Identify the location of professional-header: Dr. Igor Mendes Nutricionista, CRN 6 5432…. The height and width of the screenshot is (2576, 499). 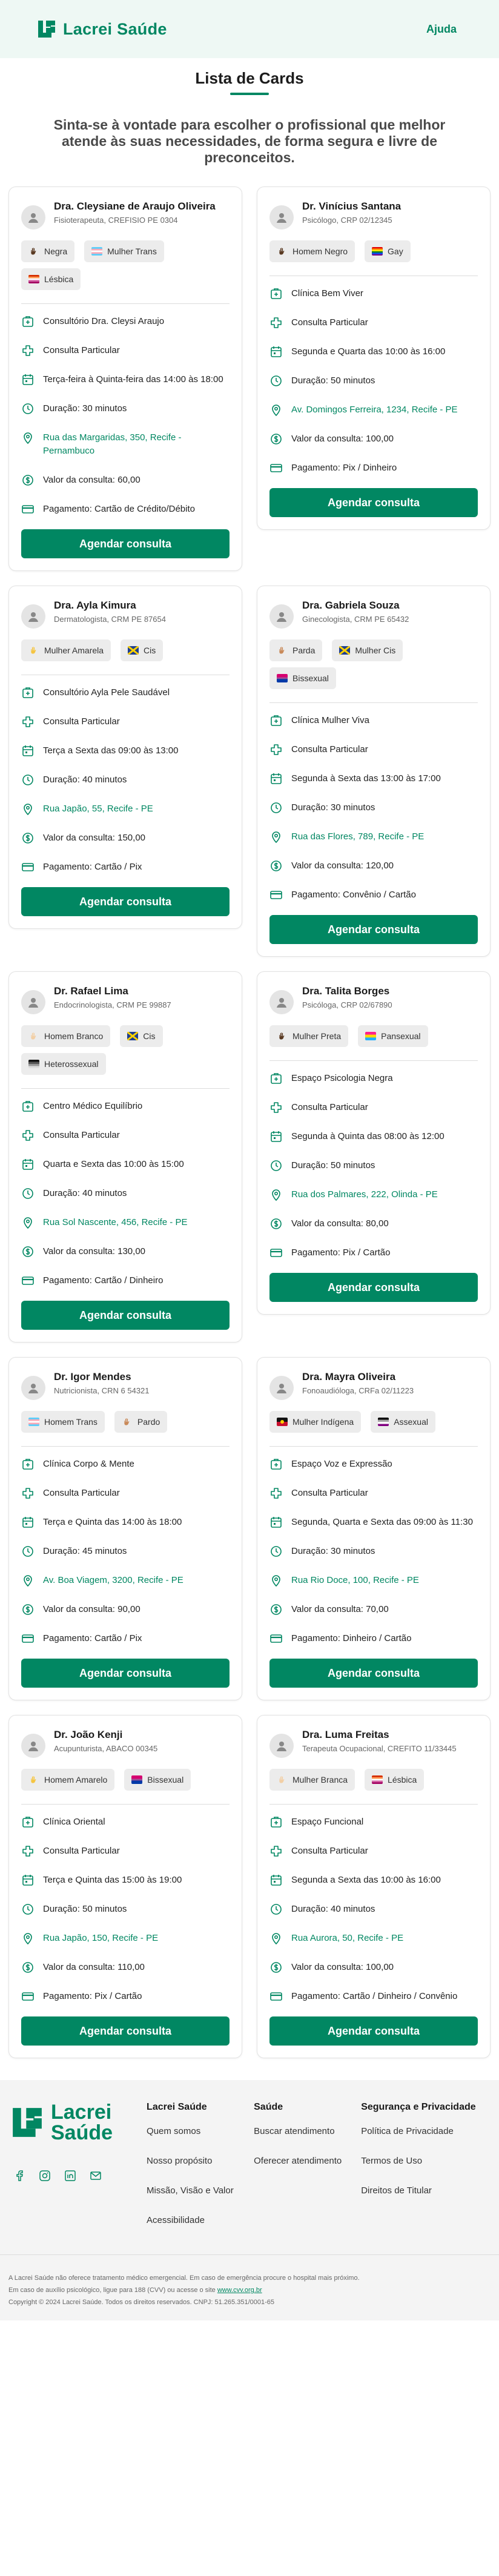
(125, 1385).